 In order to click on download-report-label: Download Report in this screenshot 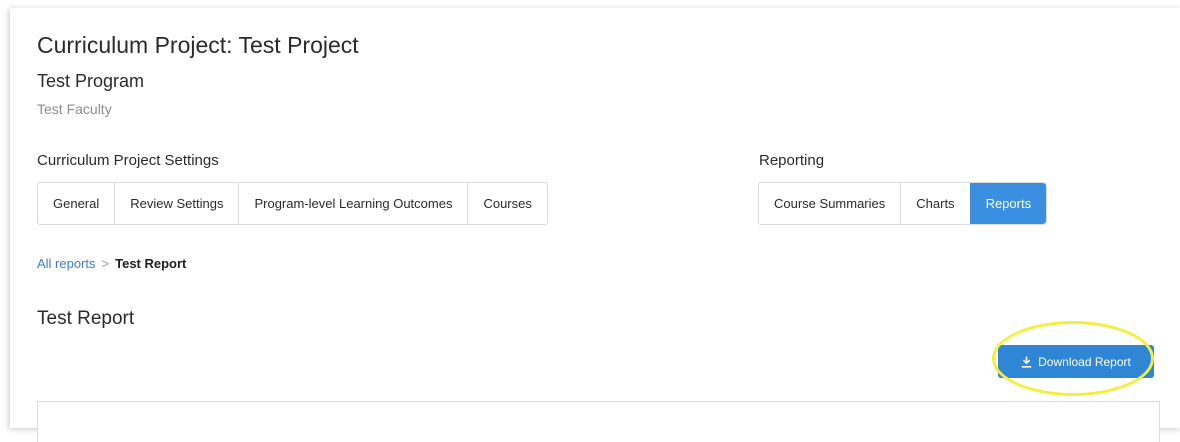, I will do `click(1084, 361)`.